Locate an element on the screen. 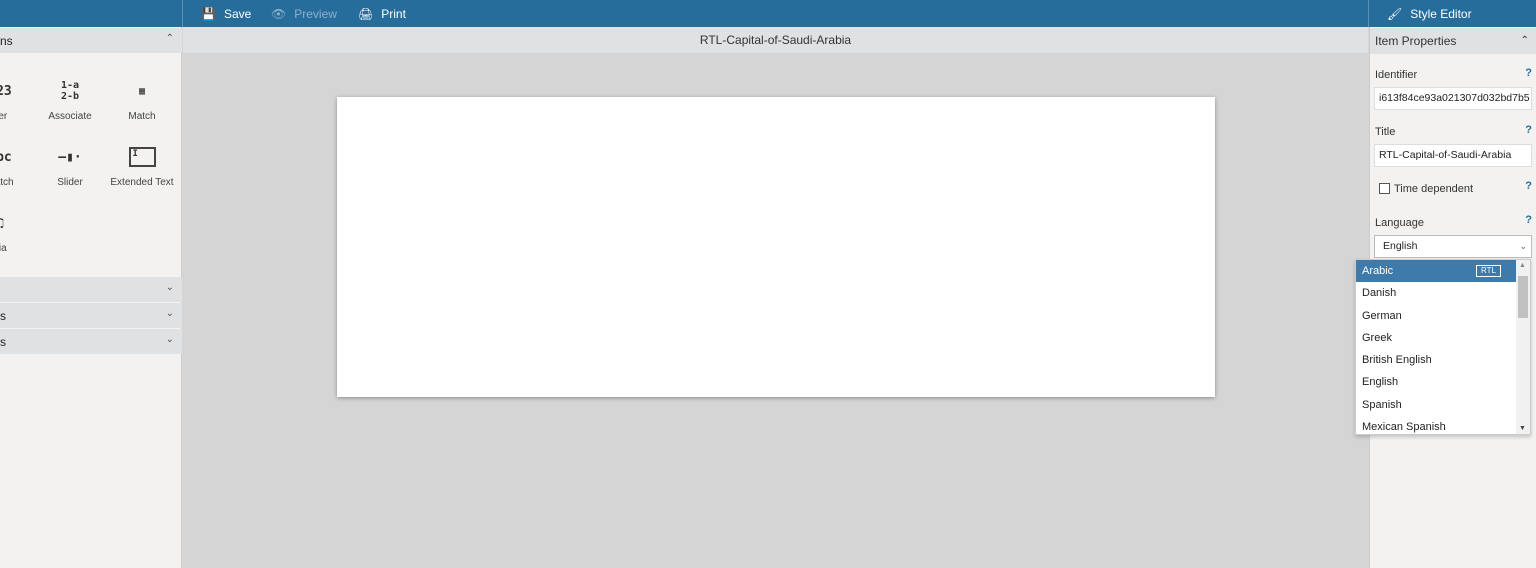 Image resolution: width=1536 pixels, height=568 pixels. language-value: English is located at coordinates (1400, 246).